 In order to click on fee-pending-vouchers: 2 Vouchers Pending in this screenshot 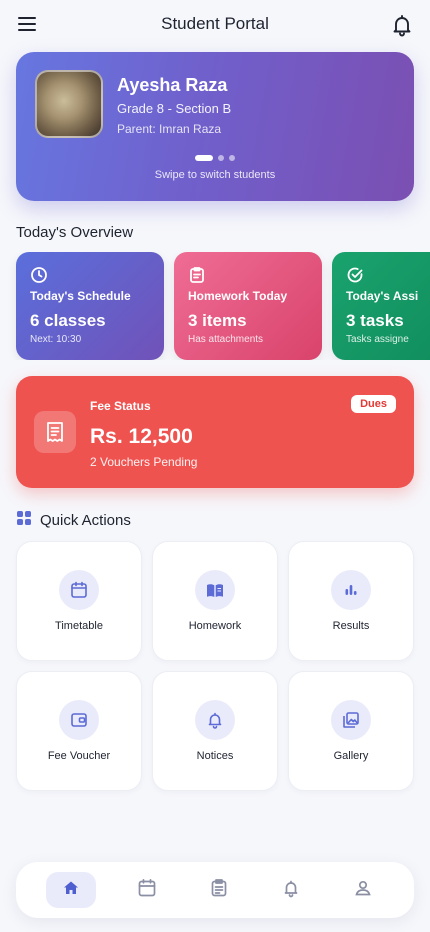, I will do `click(144, 462)`.